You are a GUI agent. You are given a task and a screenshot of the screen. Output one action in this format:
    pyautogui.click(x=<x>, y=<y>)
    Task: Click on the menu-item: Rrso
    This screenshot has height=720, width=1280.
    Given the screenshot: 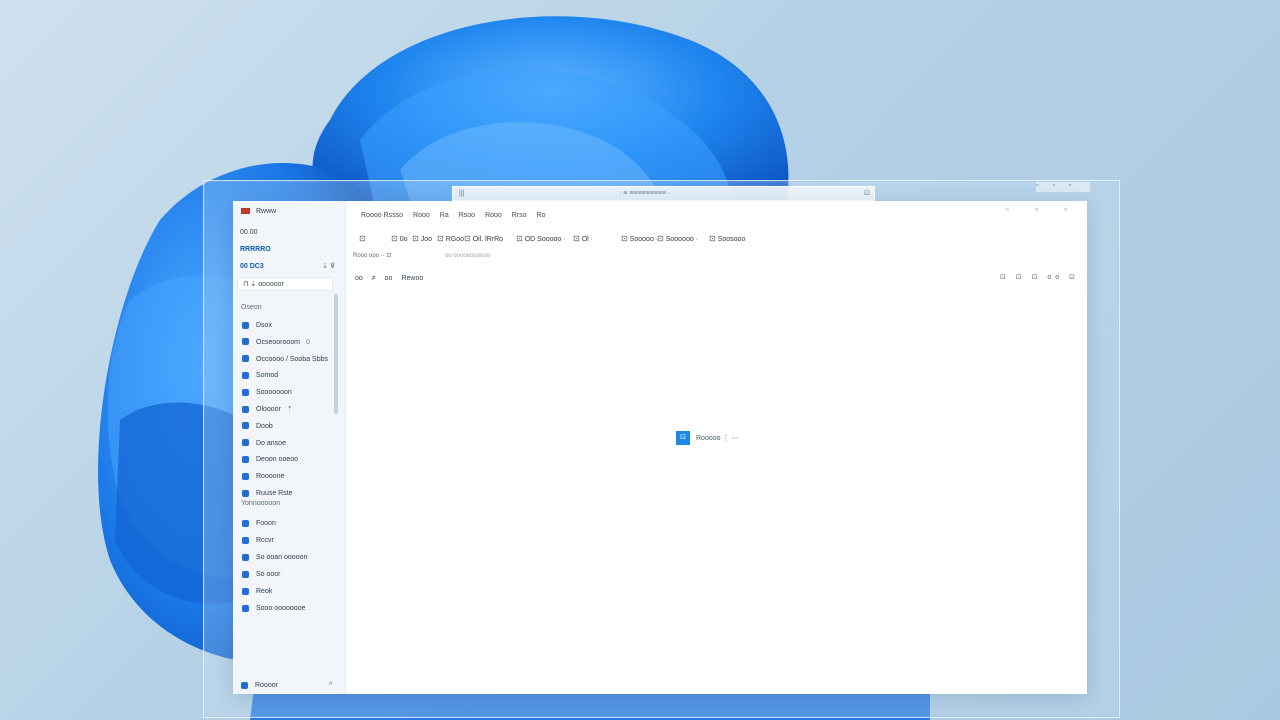 What is the action you would take?
    pyautogui.click(x=519, y=215)
    